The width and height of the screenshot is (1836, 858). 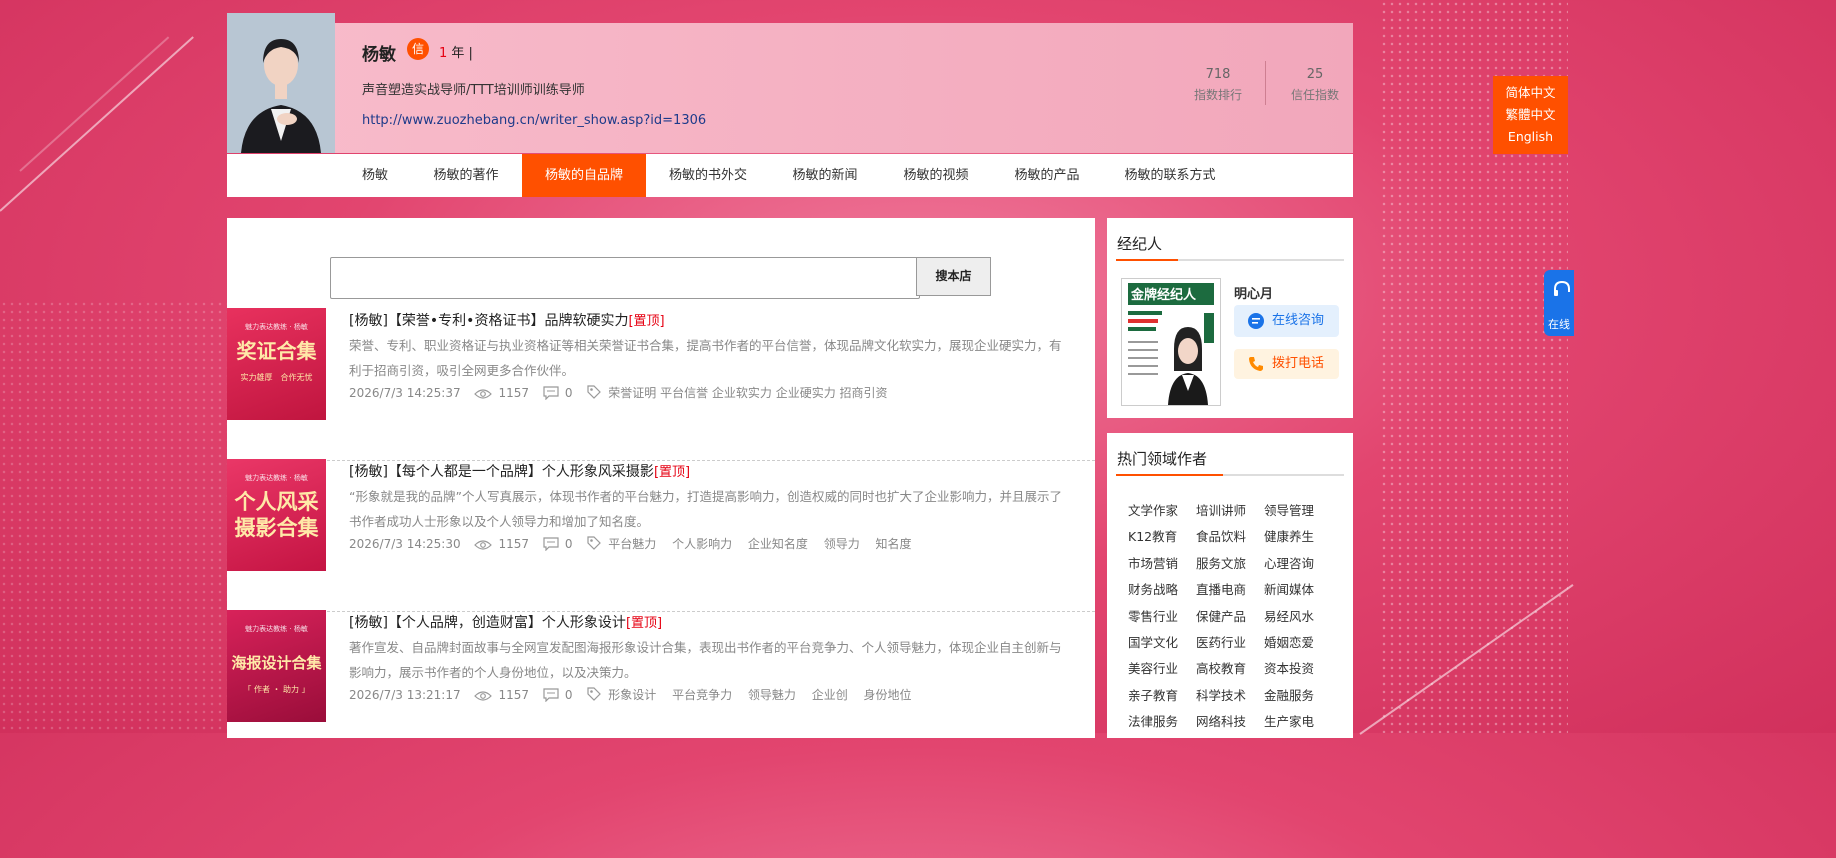 What do you see at coordinates (1289, 667) in the screenshot?
I see `hot-field-tag: 资本投资` at bounding box center [1289, 667].